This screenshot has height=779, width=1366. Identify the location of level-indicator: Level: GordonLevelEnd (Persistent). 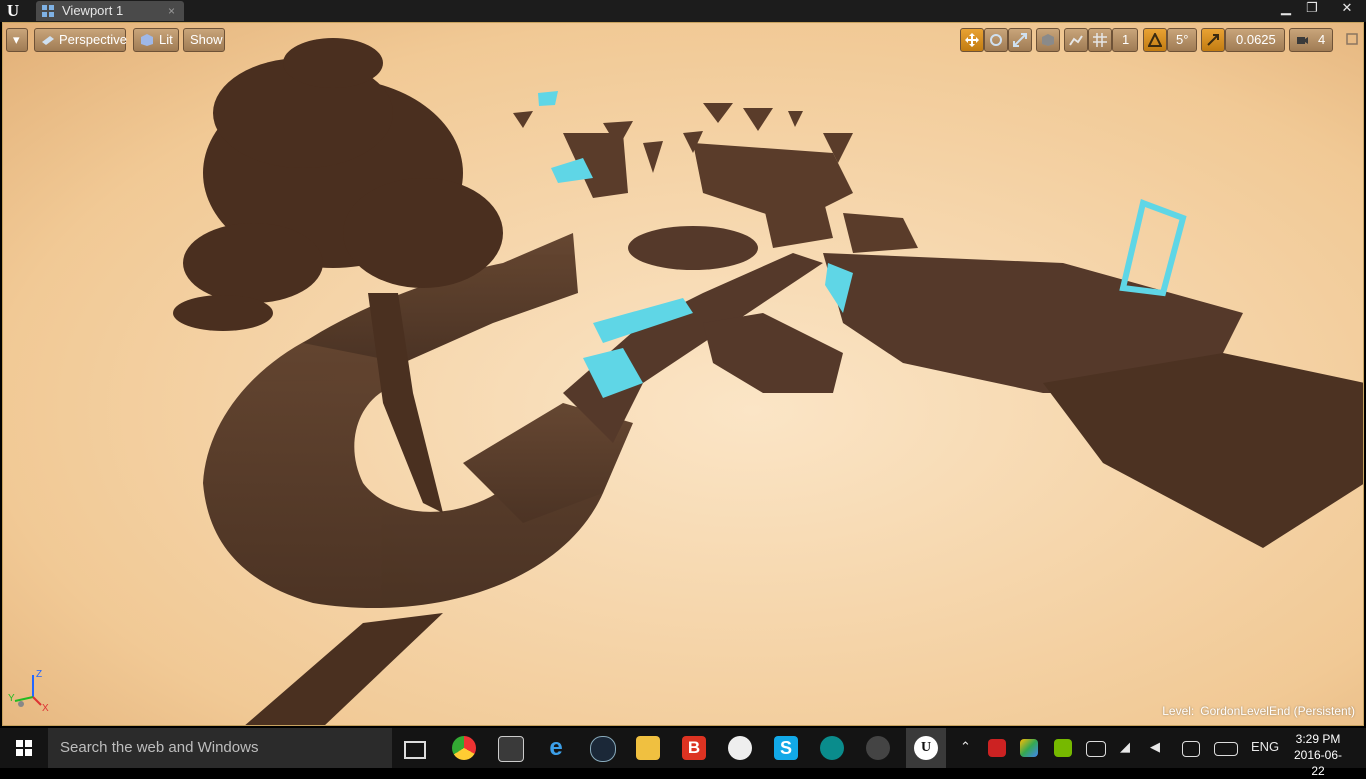
(1258, 711).